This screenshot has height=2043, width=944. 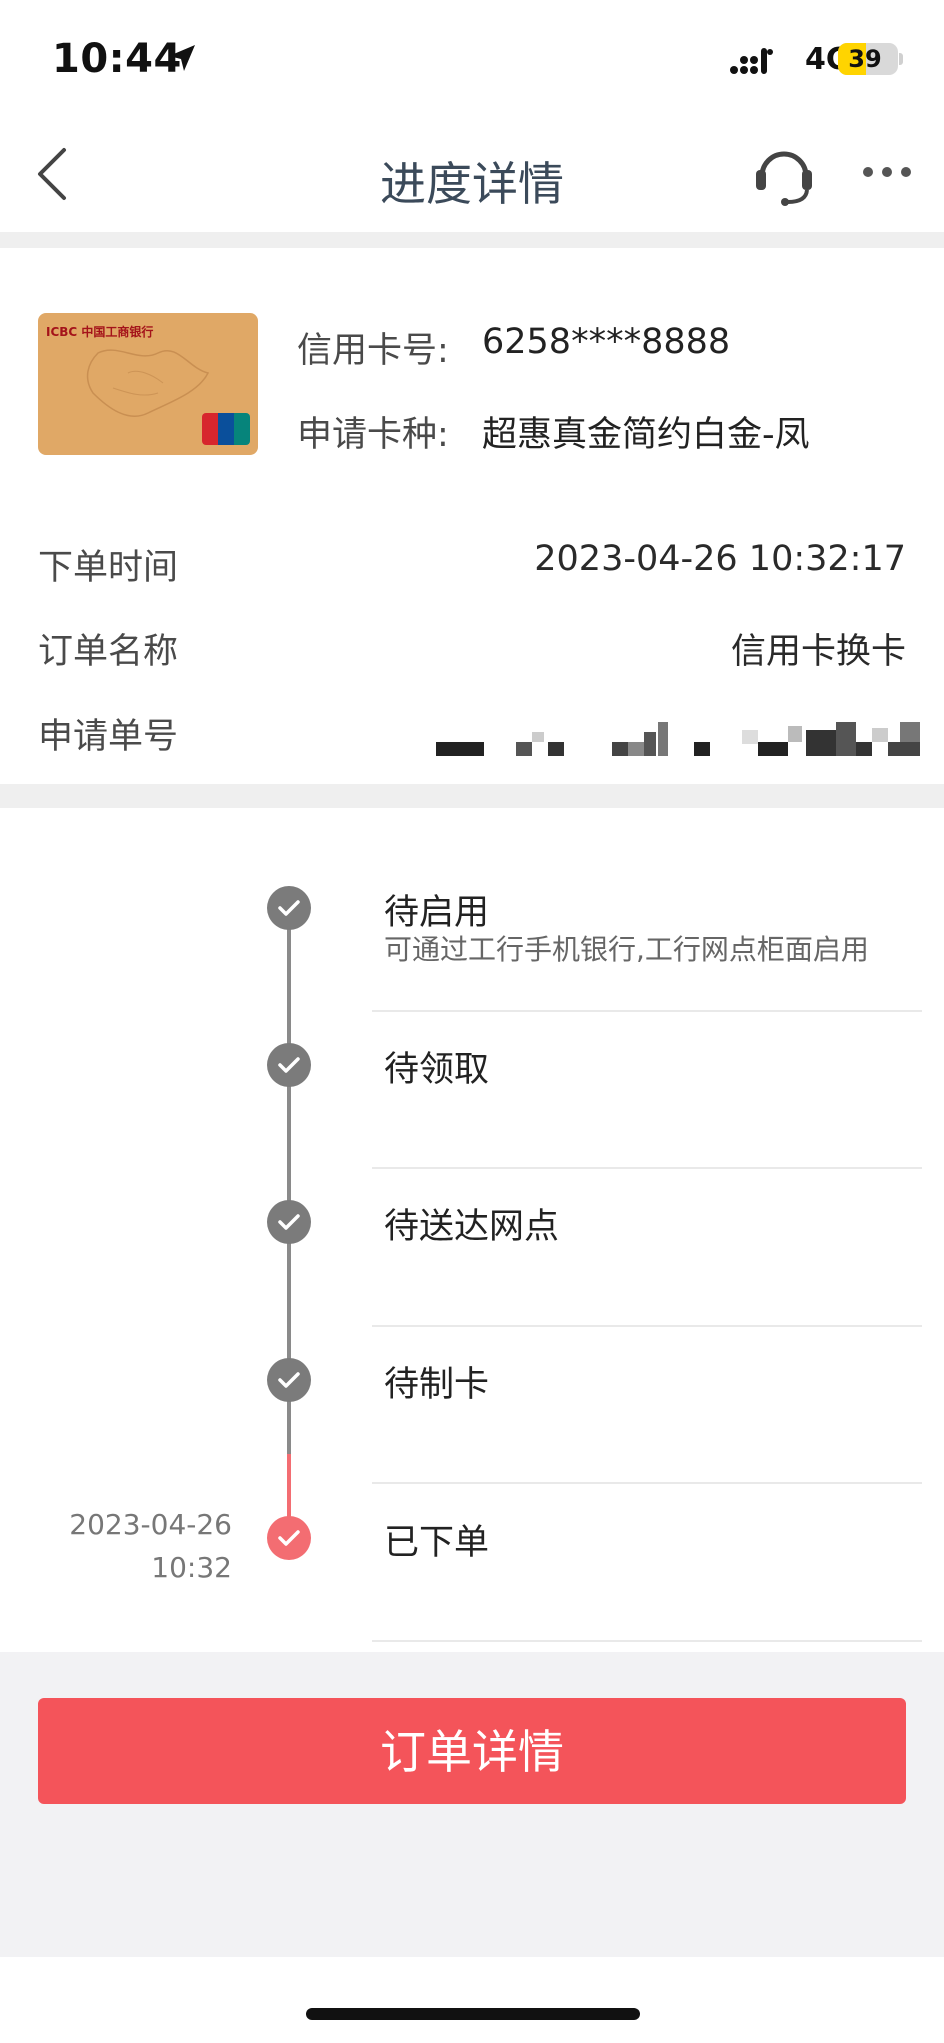 I want to click on timeline-step-title: 已下单, so click(x=437, y=1543).